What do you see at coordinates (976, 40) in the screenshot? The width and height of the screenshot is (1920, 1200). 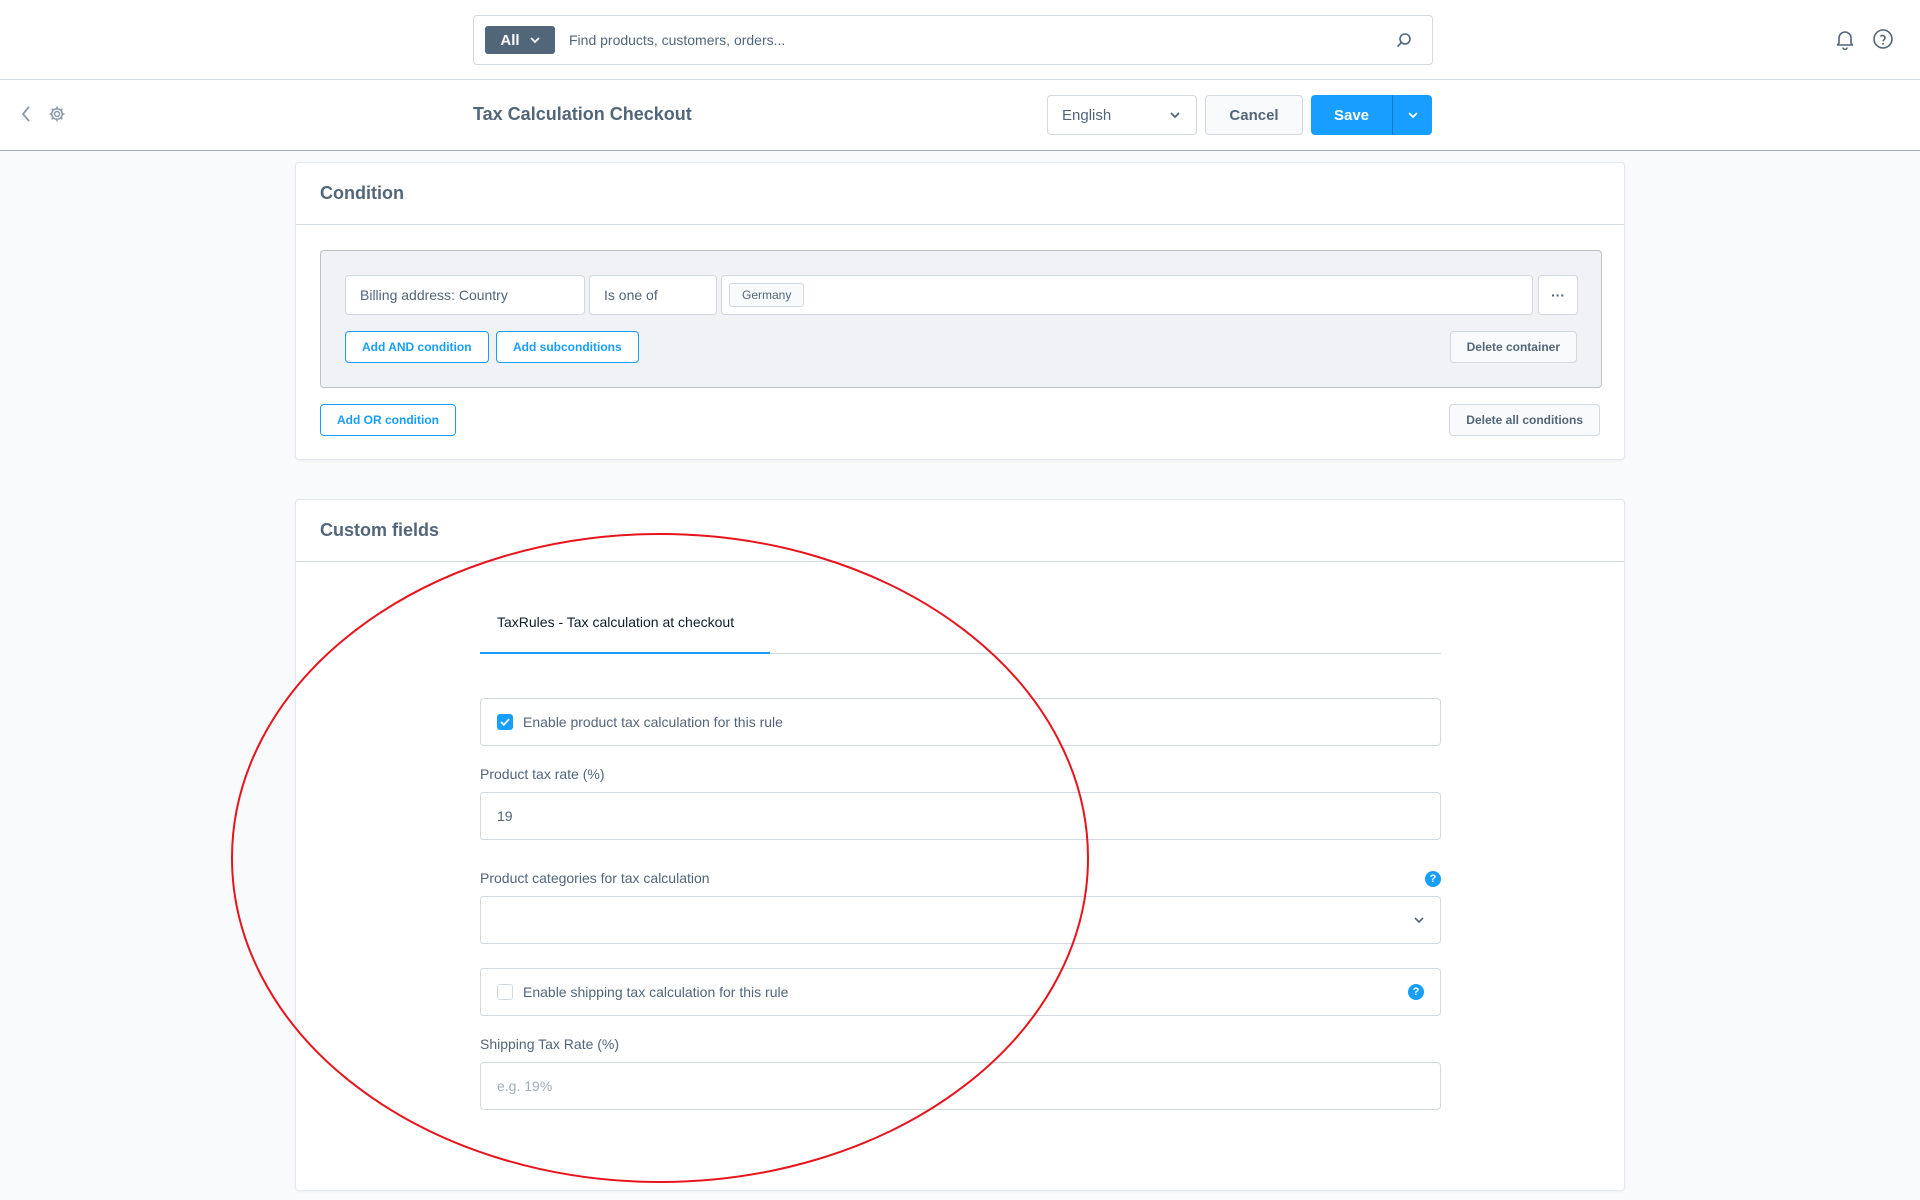 I see `search-input` at bounding box center [976, 40].